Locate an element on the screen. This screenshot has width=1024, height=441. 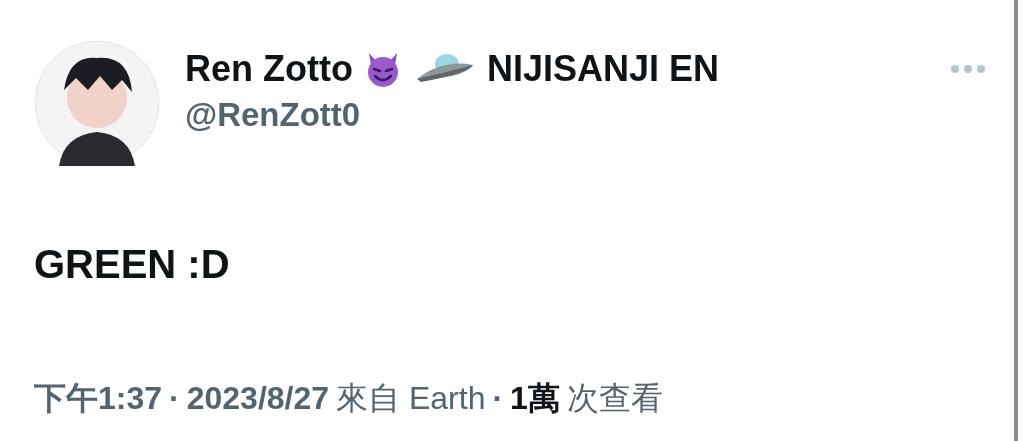
tweet-date: 2023/8/27 is located at coordinates (258, 398).